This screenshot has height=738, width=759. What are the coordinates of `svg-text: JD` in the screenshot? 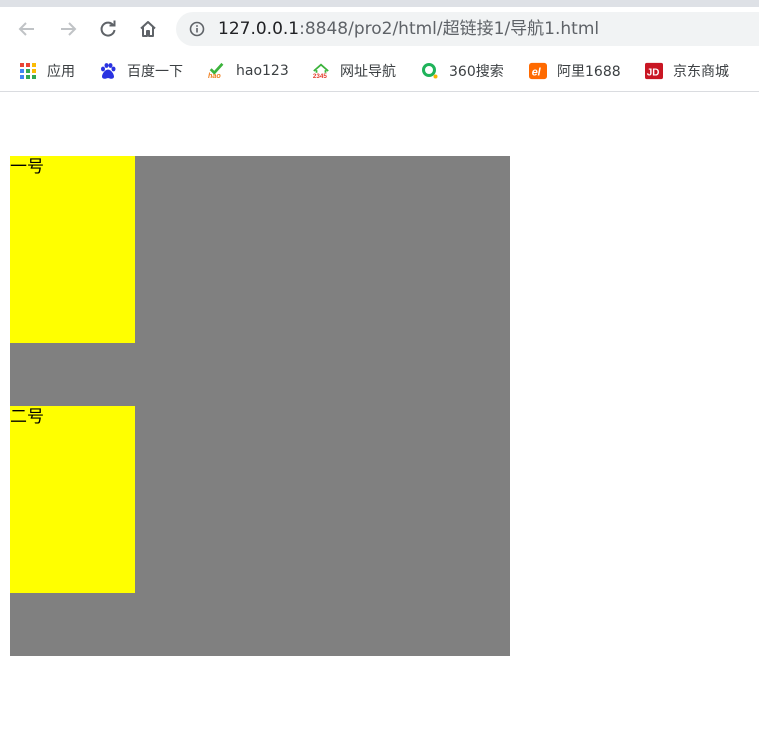 It's located at (653, 73).